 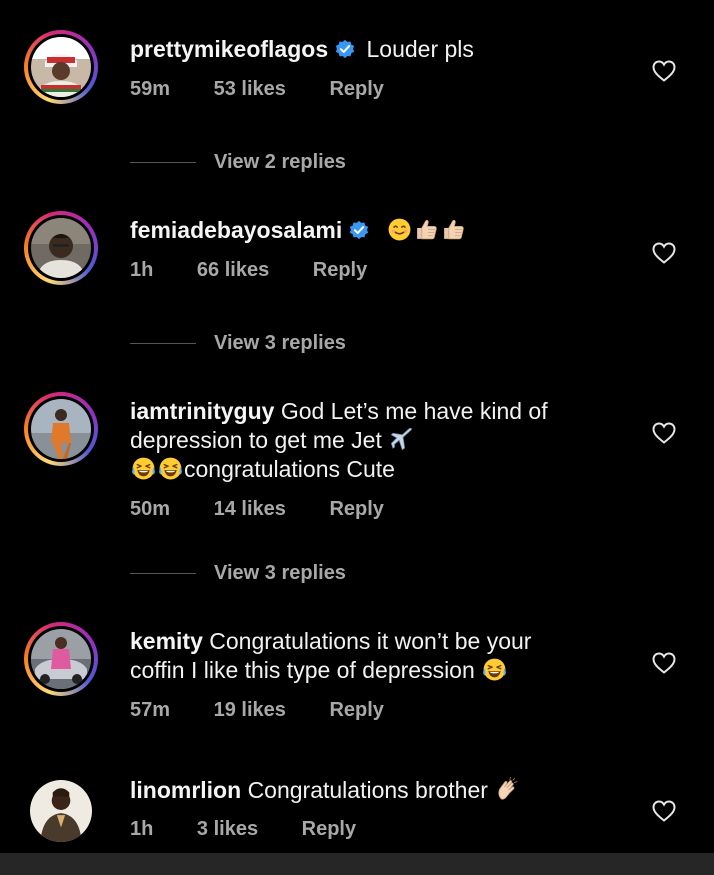 What do you see at coordinates (399, 229) in the screenshot?
I see `smiling-face-emoji` at bounding box center [399, 229].